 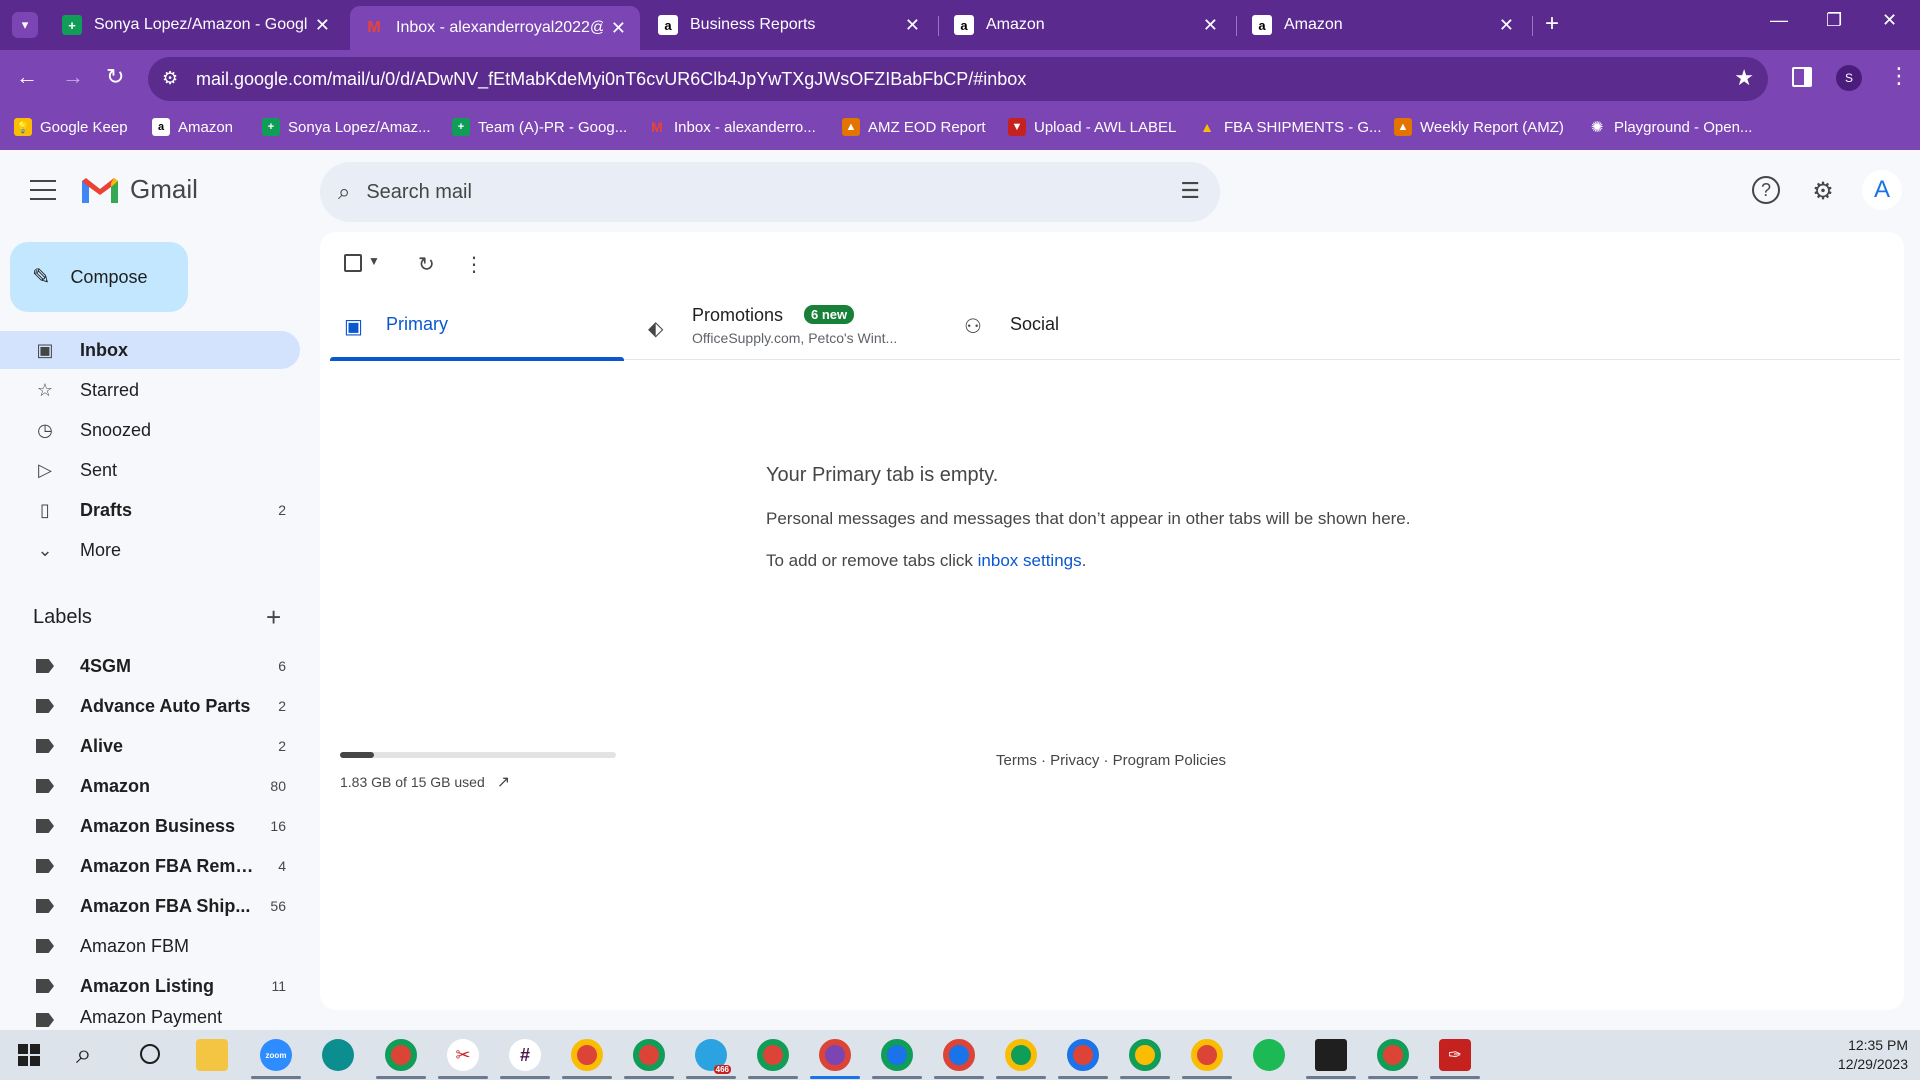 I want to click on browser-tab-active: M Inbox - alexanderroyal2022@gm ✕, so click(x=495, y=28).